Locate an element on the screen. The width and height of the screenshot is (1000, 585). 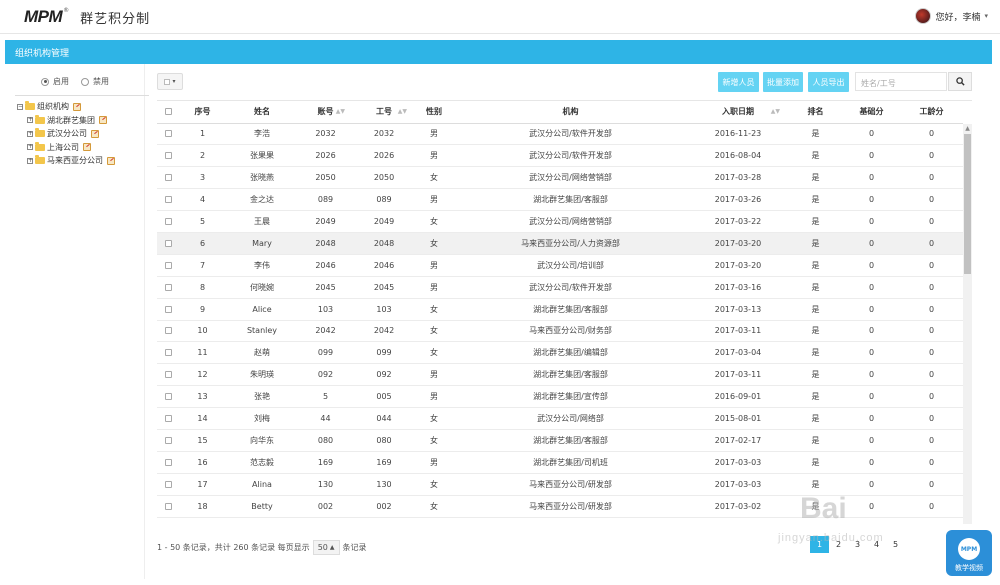
table-row: 3 张晓燕 2050 2050 女武汉分公司/网络营销部 2017-03-28 是 0 0 is located at coordinates (560, 178).